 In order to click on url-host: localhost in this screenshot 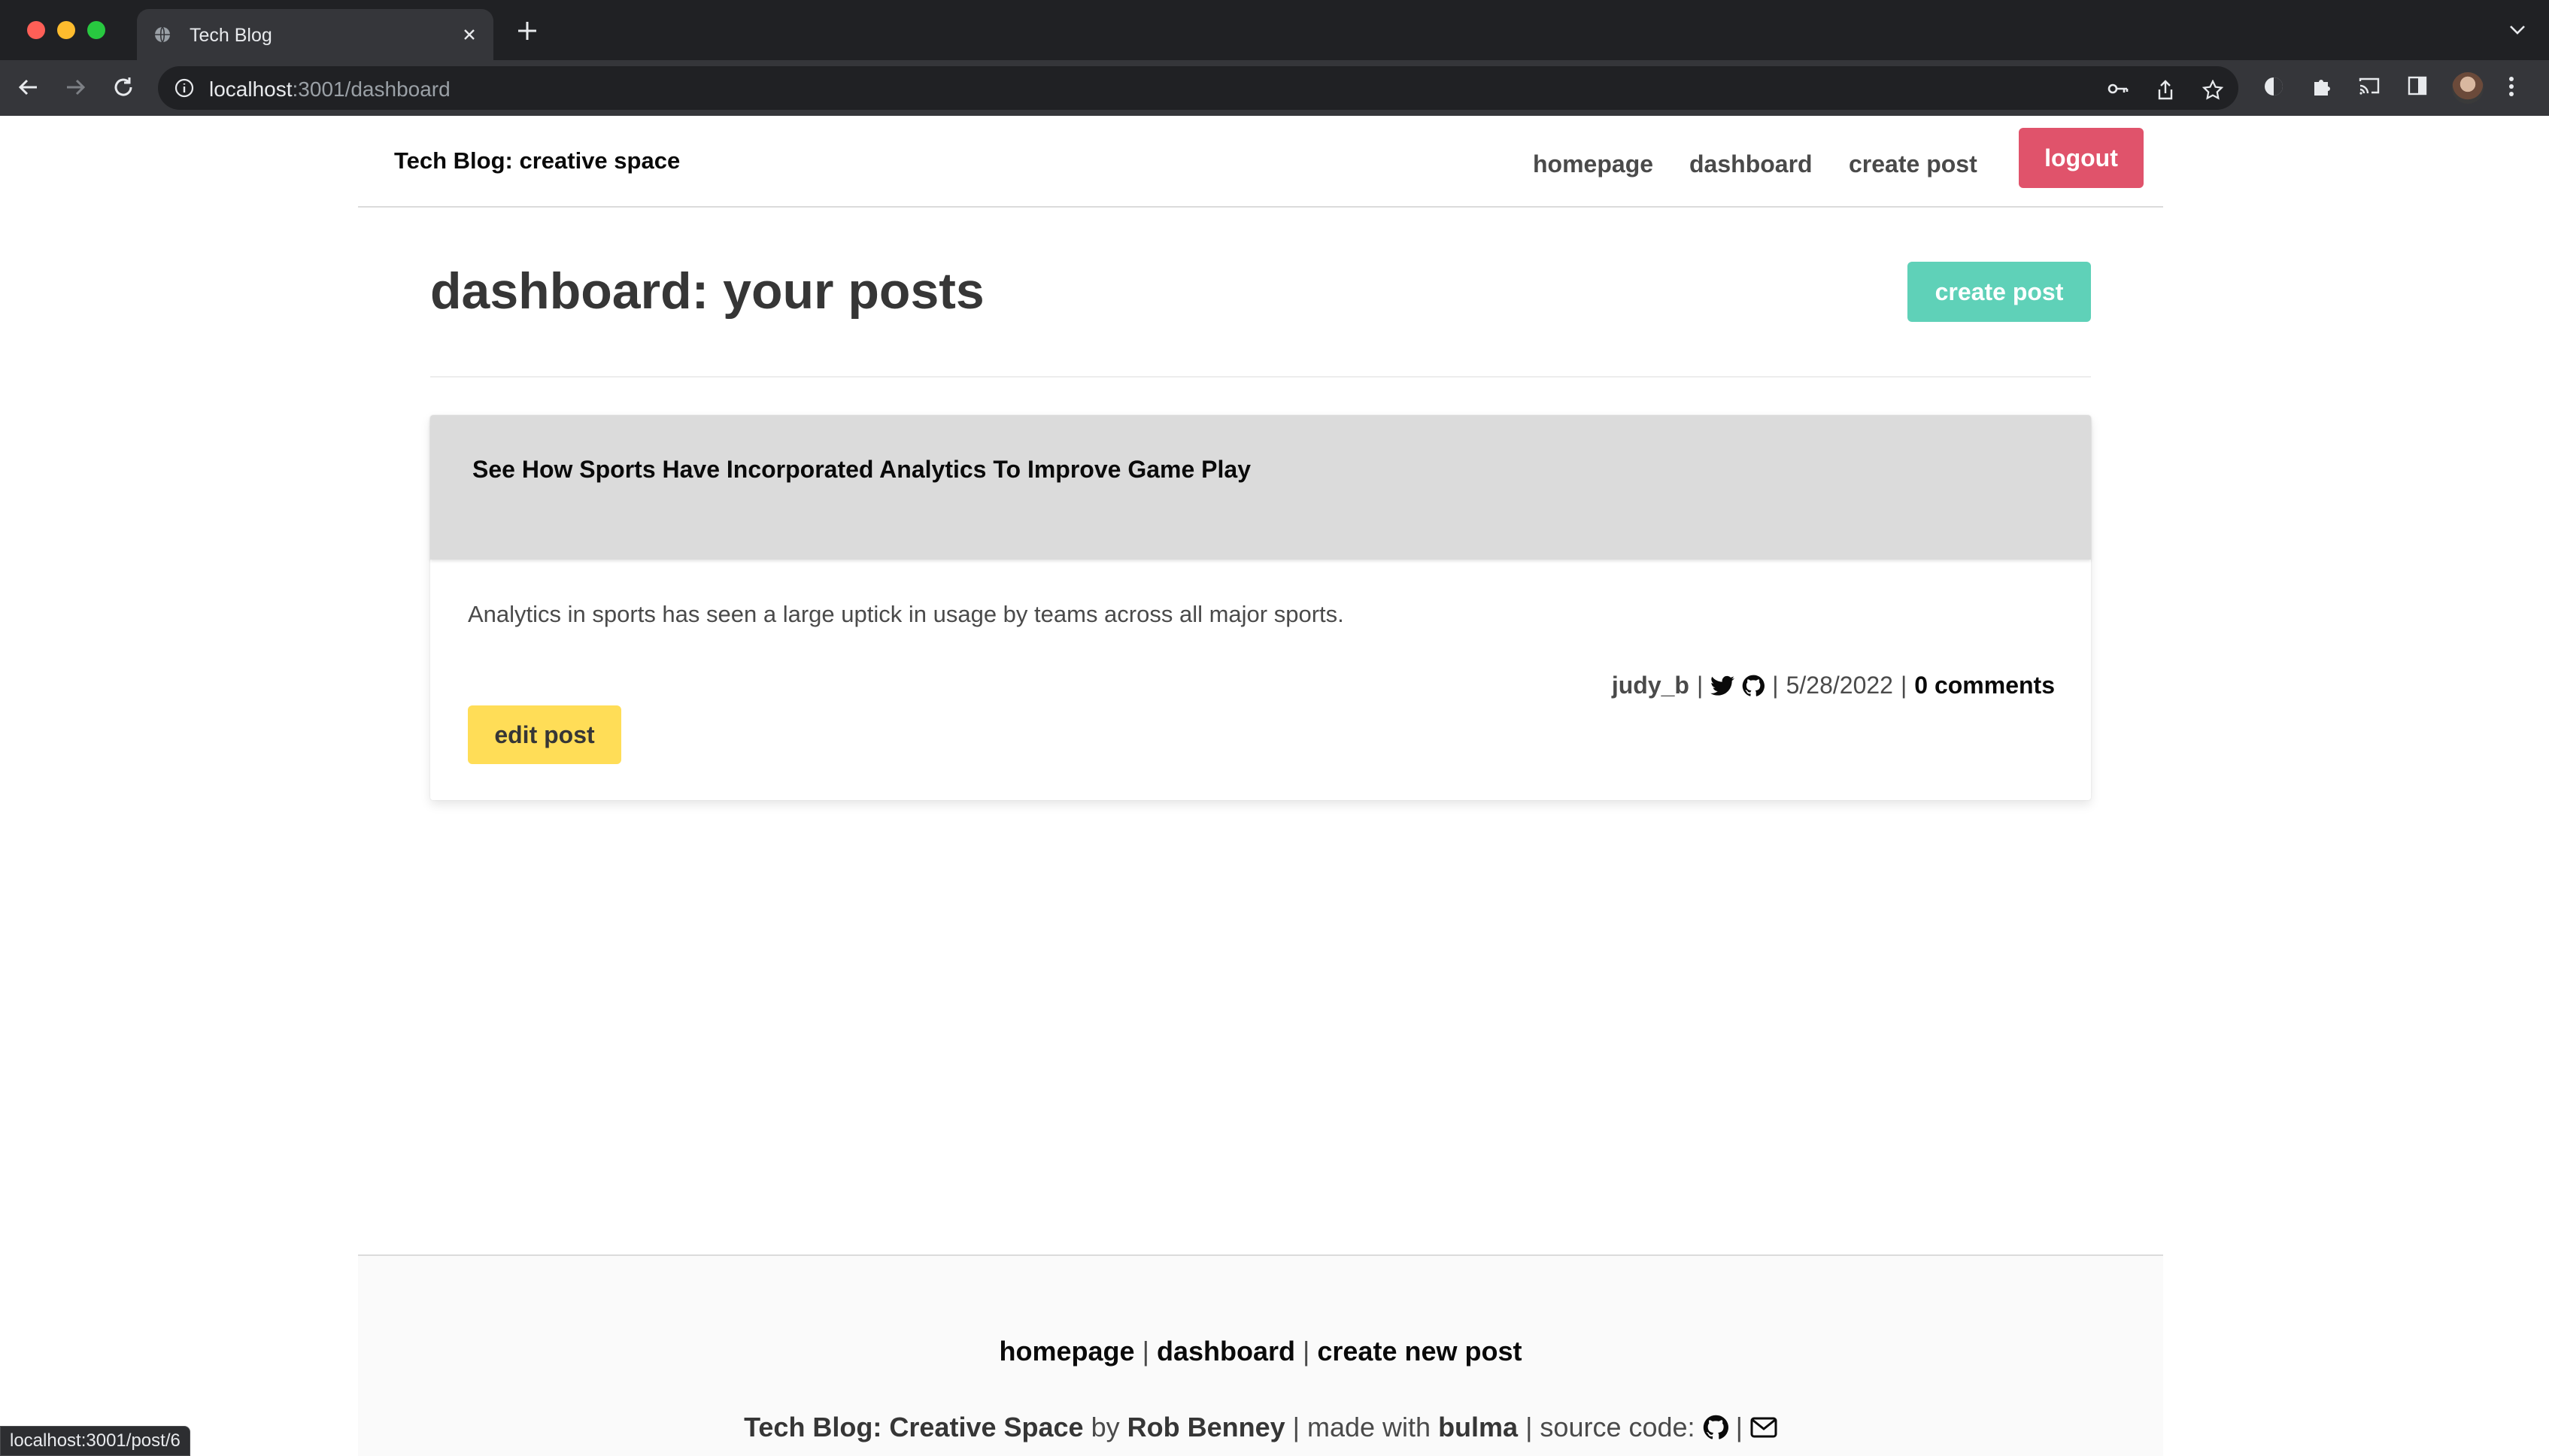, I will do `click(251, 89)`.